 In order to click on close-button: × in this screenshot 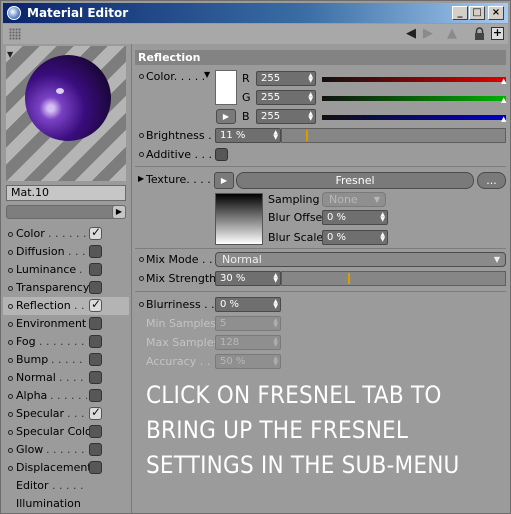, I will do `click(496, 13)`.